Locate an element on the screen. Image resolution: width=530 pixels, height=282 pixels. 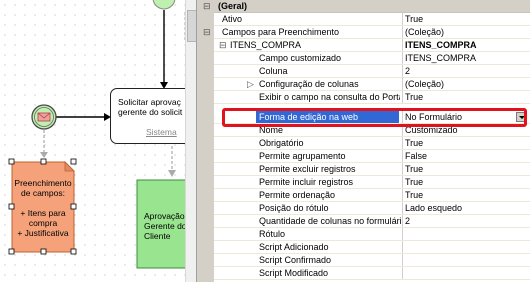
property-row-quantidade-de-colunas: Quantidade de colunas no formulário 2 is located at coordinates (372, 221).